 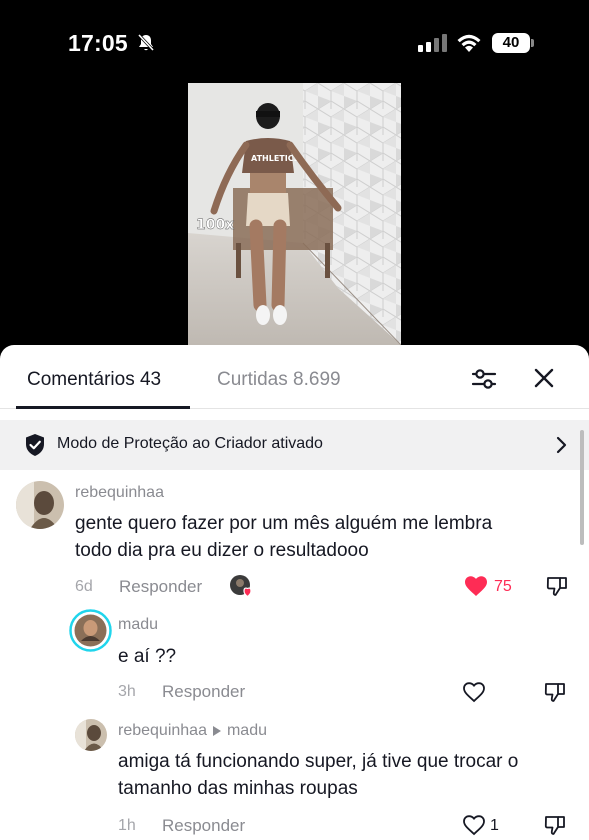 I want to click on scrollbar, so click(x=582, y=487).